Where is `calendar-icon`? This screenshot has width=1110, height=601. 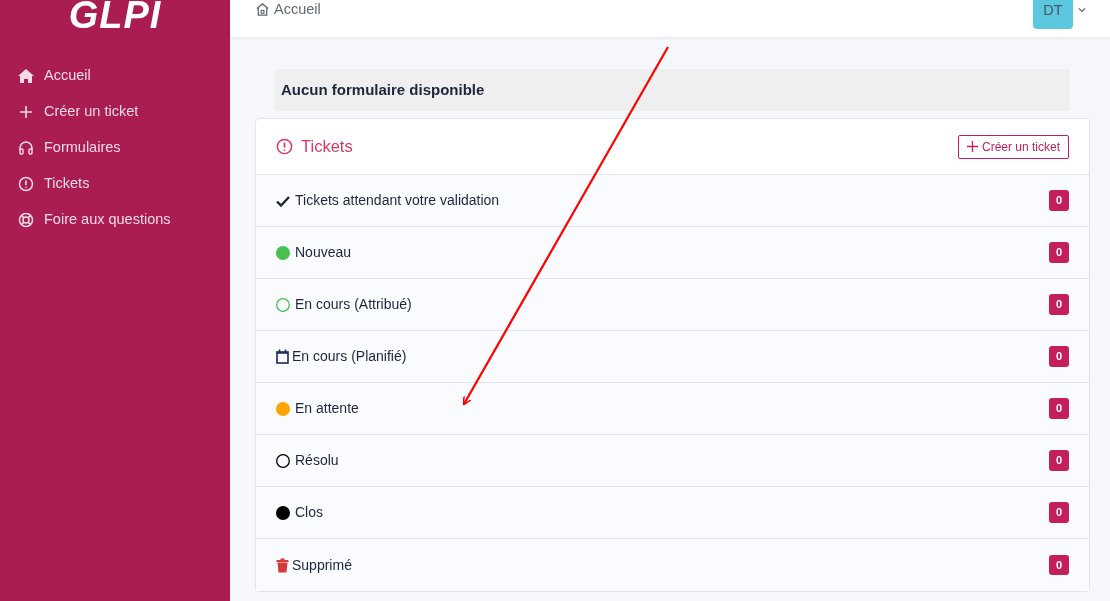 calendar-icon is located at coordinates (282, 356).